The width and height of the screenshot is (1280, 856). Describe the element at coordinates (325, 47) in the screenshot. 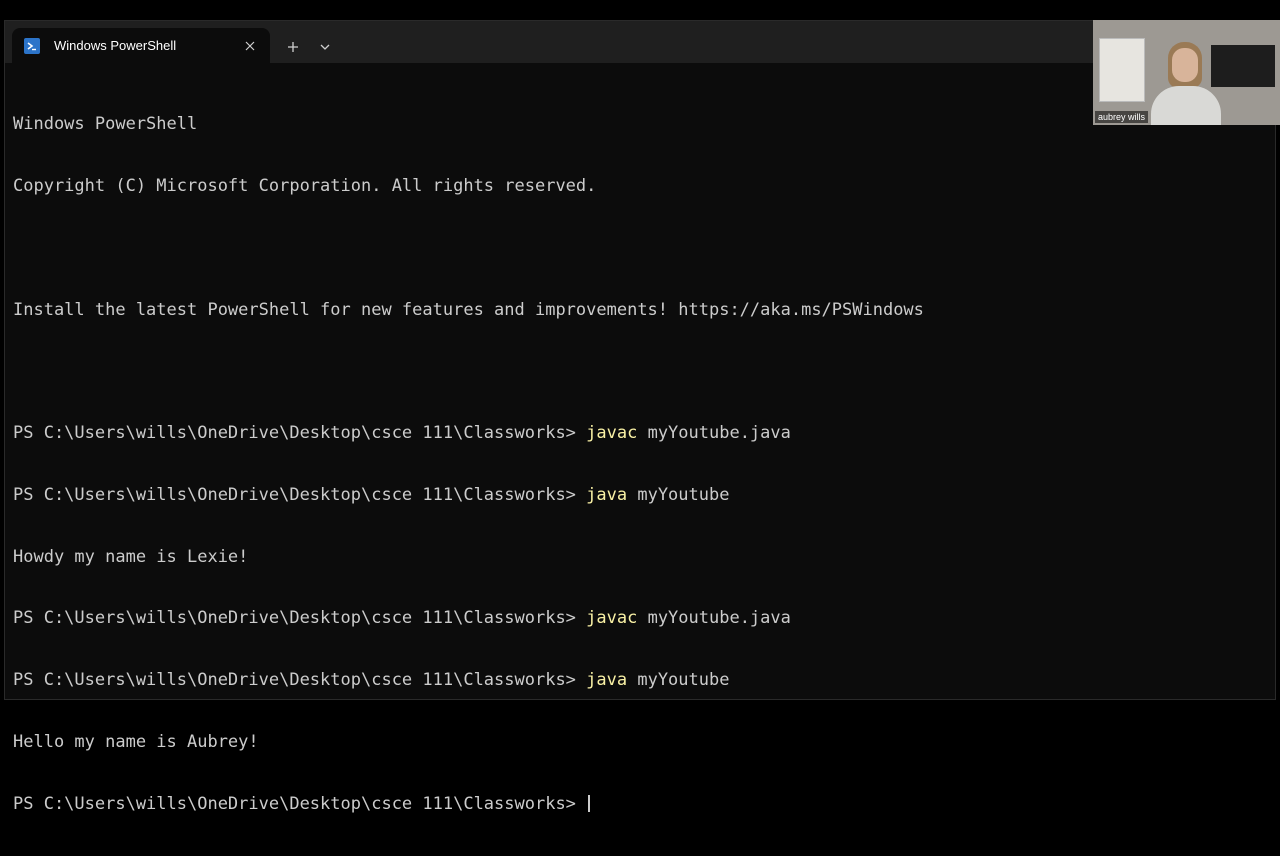

I see `chevron-down-icon` at that location.